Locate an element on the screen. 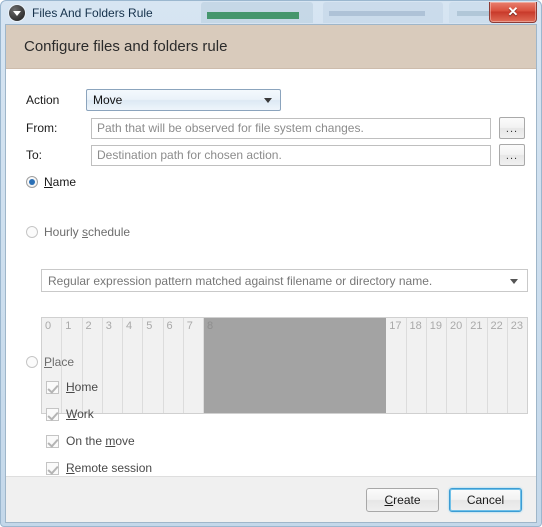 The image size is (542, 527). place-item-home: Home is located at coordinates (72, 387).